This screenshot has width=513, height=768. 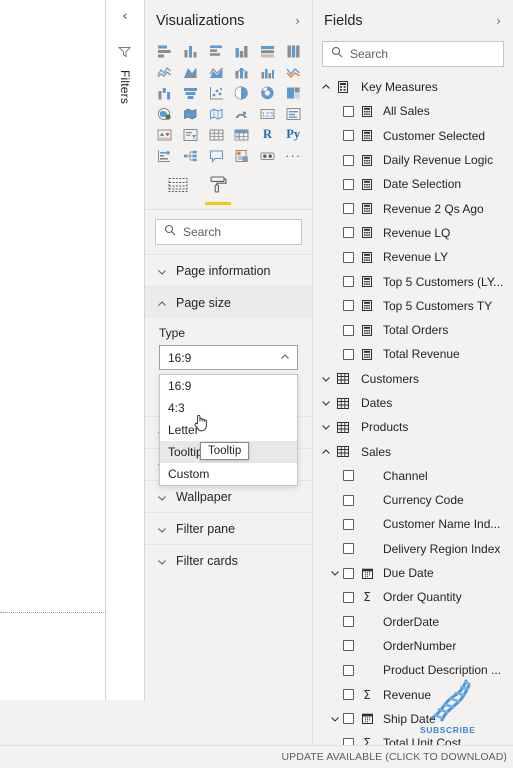 I want to click on update-available-link: UPDATE AVAILABLE (CLICK TO DOWNLOAD), so click(x=394, y=757).